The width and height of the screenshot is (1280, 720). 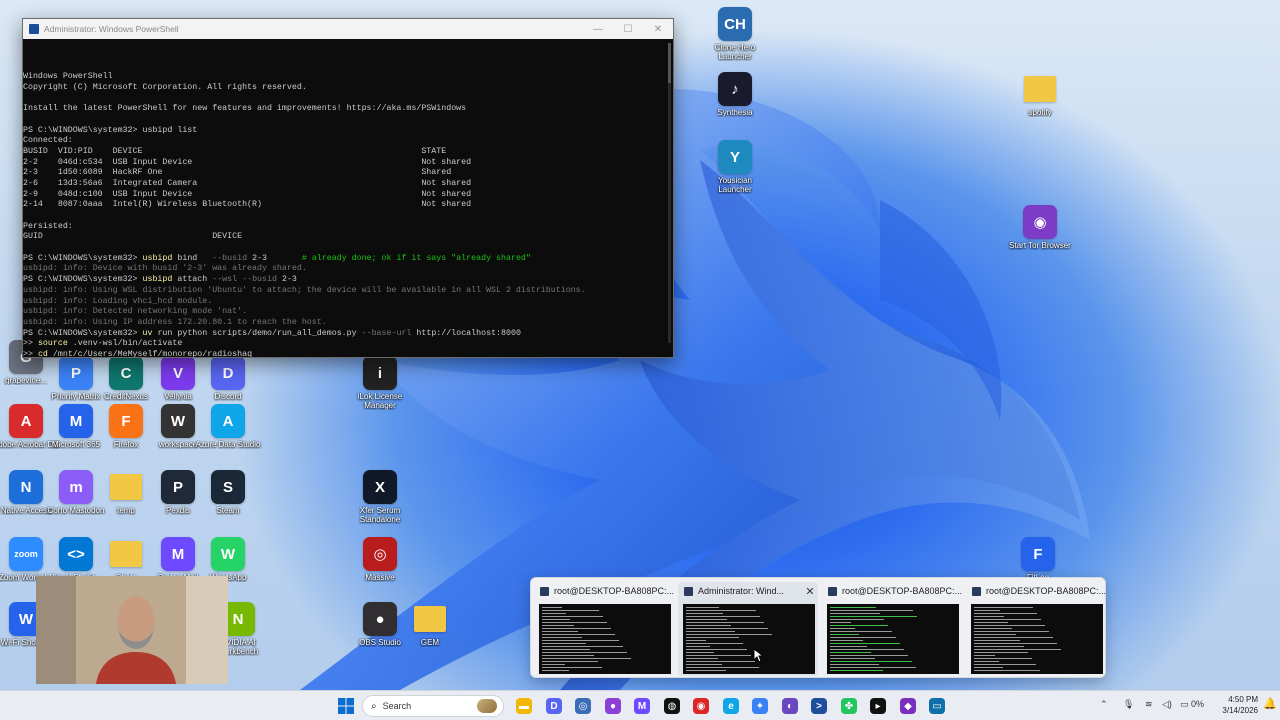 I want to click on desktop-icon-tor: ◉ Start Tor Browser, so click(x=1040, y=238).